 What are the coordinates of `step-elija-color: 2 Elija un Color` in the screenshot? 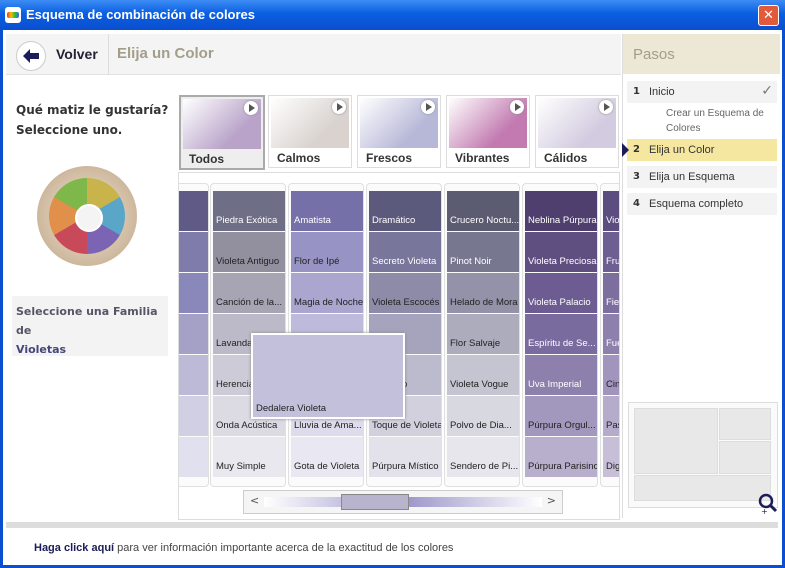 It's located at (702, 150).